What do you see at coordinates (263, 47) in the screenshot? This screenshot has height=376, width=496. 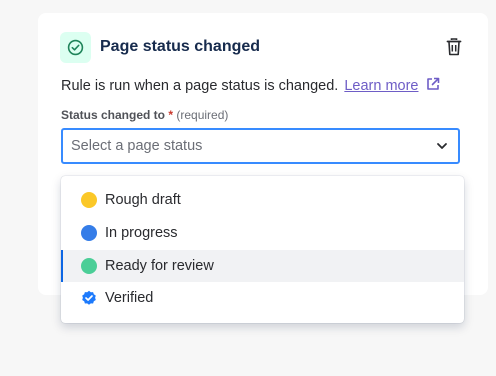 I see `rule-header: Page status changed` at bounding box center [263, 47].